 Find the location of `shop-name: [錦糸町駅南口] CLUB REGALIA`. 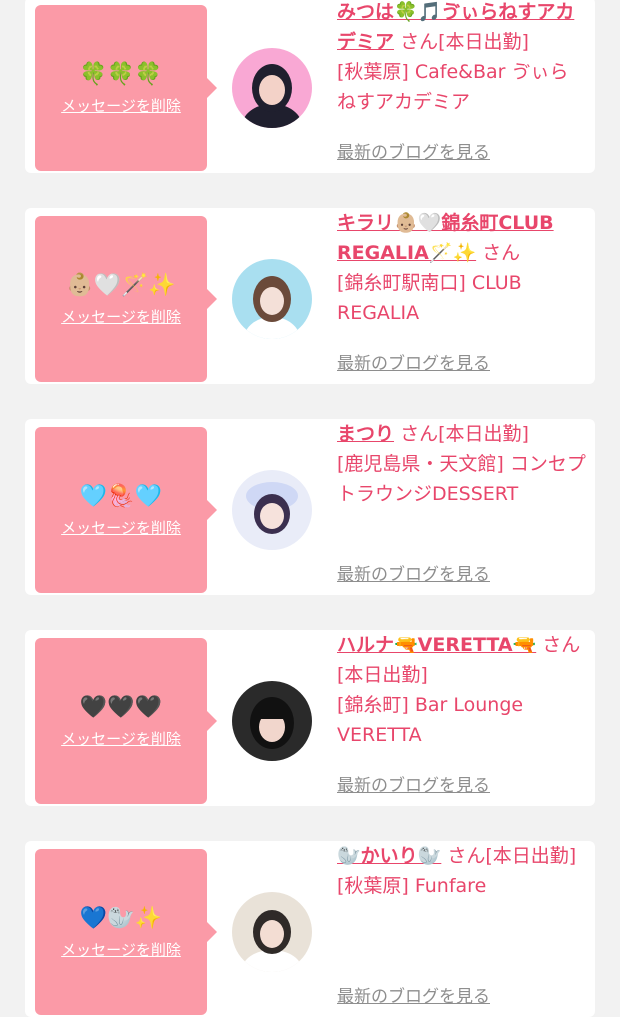

shop-name: [錦糸町駅南口] CLUB REGALIA is located at coordinates (429, 298).